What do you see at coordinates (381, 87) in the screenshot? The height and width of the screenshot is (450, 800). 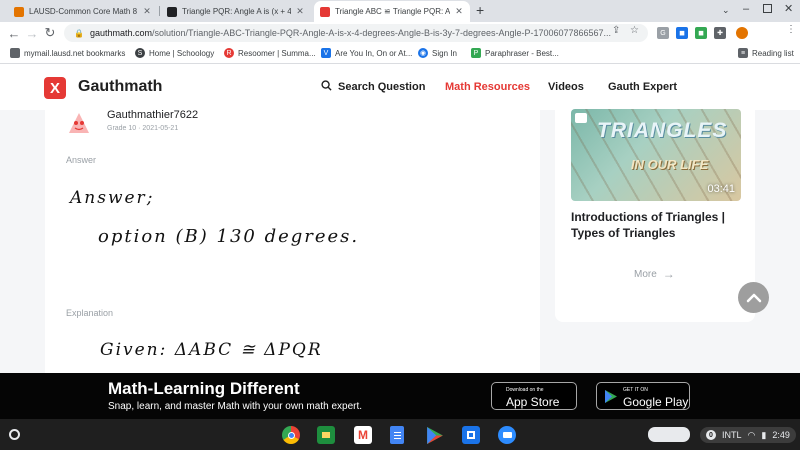 I see `nav-search-question: Search Question` at bounding box center [381, 87].